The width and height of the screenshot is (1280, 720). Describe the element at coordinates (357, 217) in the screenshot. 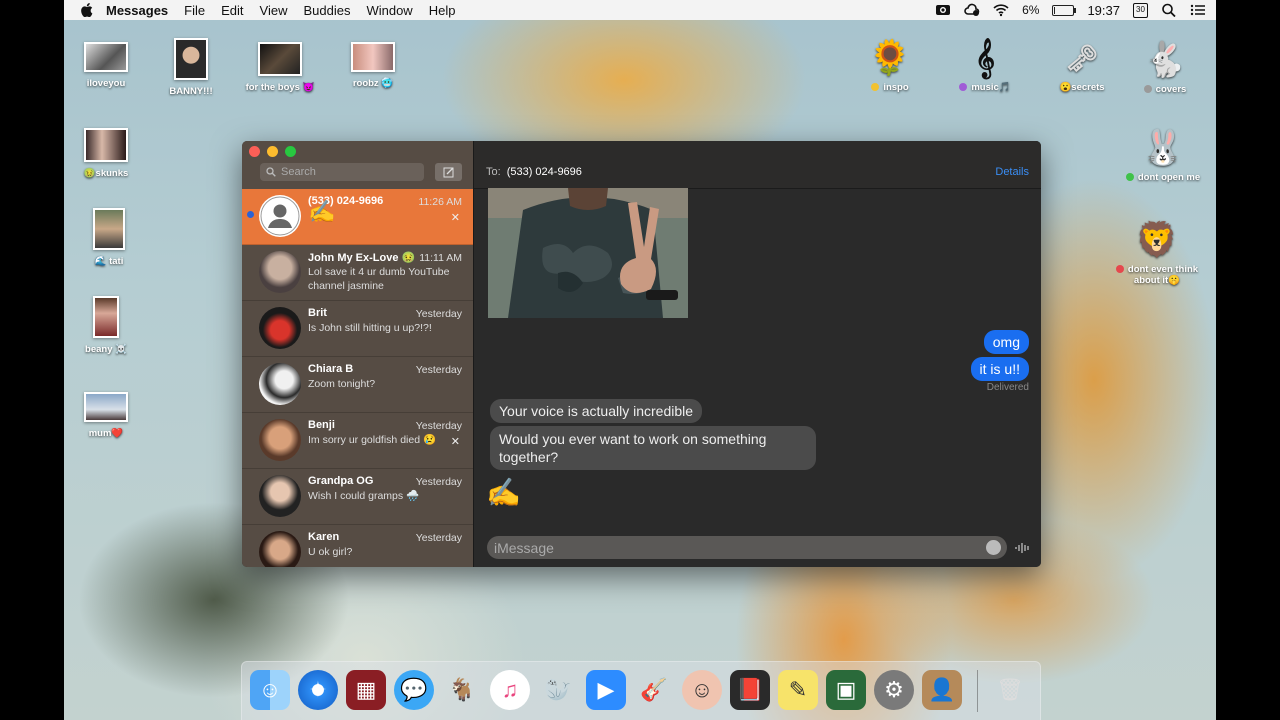

I see `conversation-row: (533) 024-9696 11:26 AM ✍️ ✕` at that location.